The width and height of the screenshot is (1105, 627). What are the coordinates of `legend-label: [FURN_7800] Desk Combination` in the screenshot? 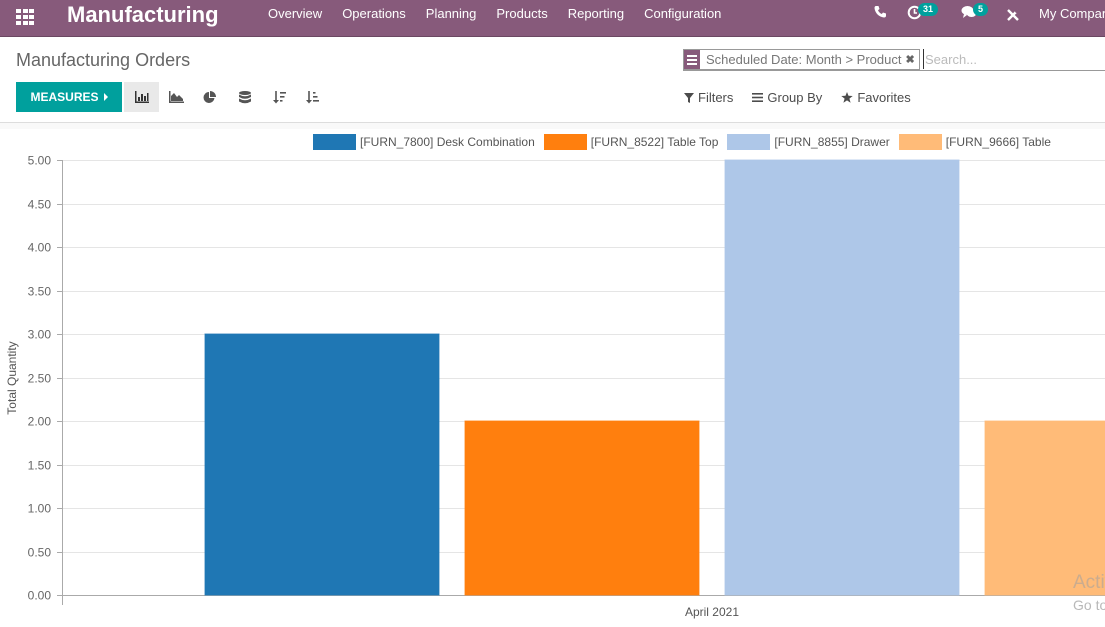 It's located at (447, 142).